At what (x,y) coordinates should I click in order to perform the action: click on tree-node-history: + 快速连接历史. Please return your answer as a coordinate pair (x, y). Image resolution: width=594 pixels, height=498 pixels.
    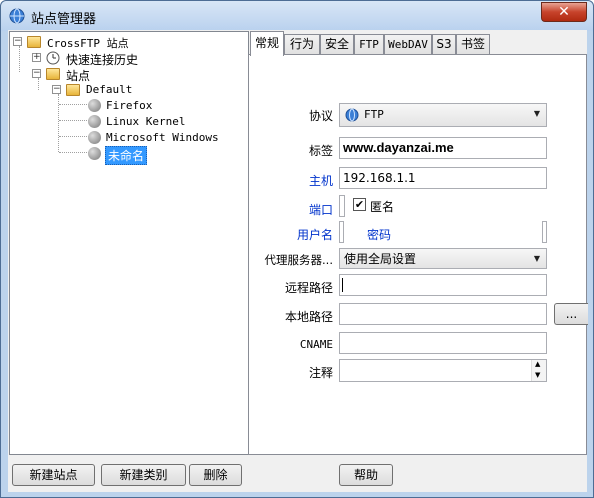
    Looking at the image, I should click on (132, 58).